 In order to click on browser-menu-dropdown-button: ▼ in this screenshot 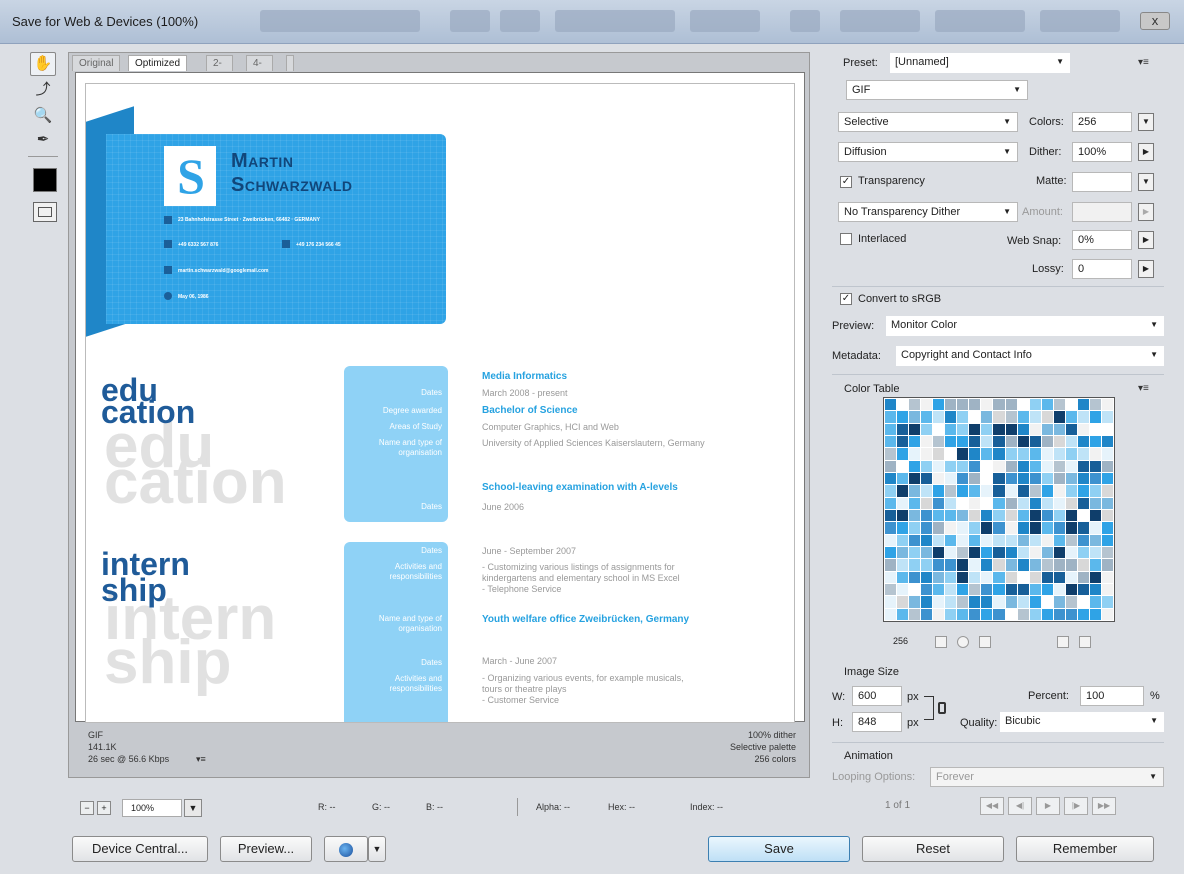, I will do `click(377, 849)`.